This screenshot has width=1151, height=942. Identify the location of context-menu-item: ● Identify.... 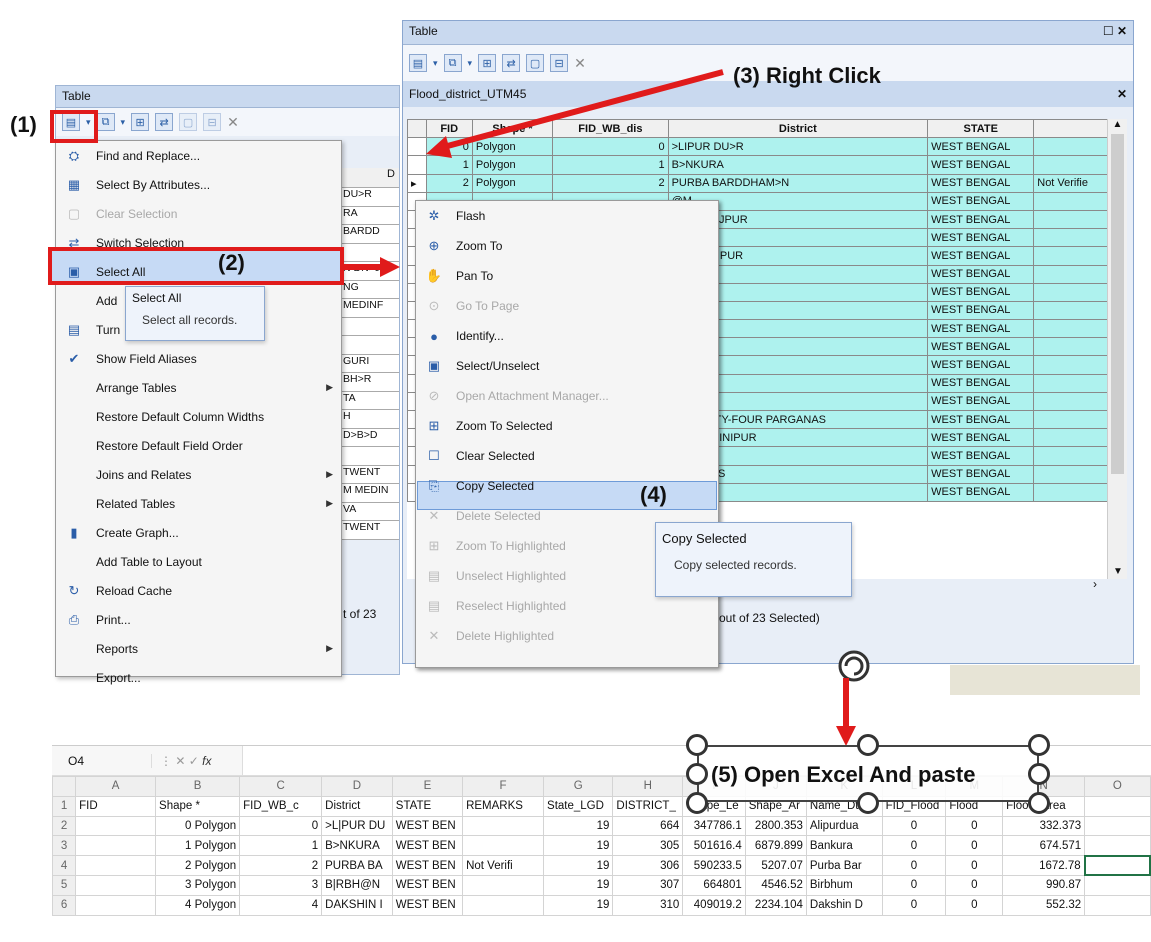
(567, 336).